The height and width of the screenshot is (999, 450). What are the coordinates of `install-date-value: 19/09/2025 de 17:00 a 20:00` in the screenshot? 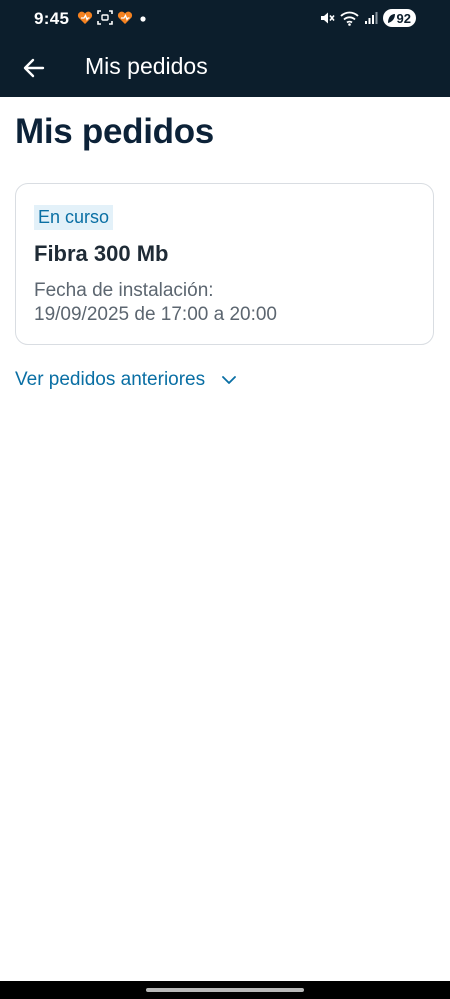 It's located at (156, 314).